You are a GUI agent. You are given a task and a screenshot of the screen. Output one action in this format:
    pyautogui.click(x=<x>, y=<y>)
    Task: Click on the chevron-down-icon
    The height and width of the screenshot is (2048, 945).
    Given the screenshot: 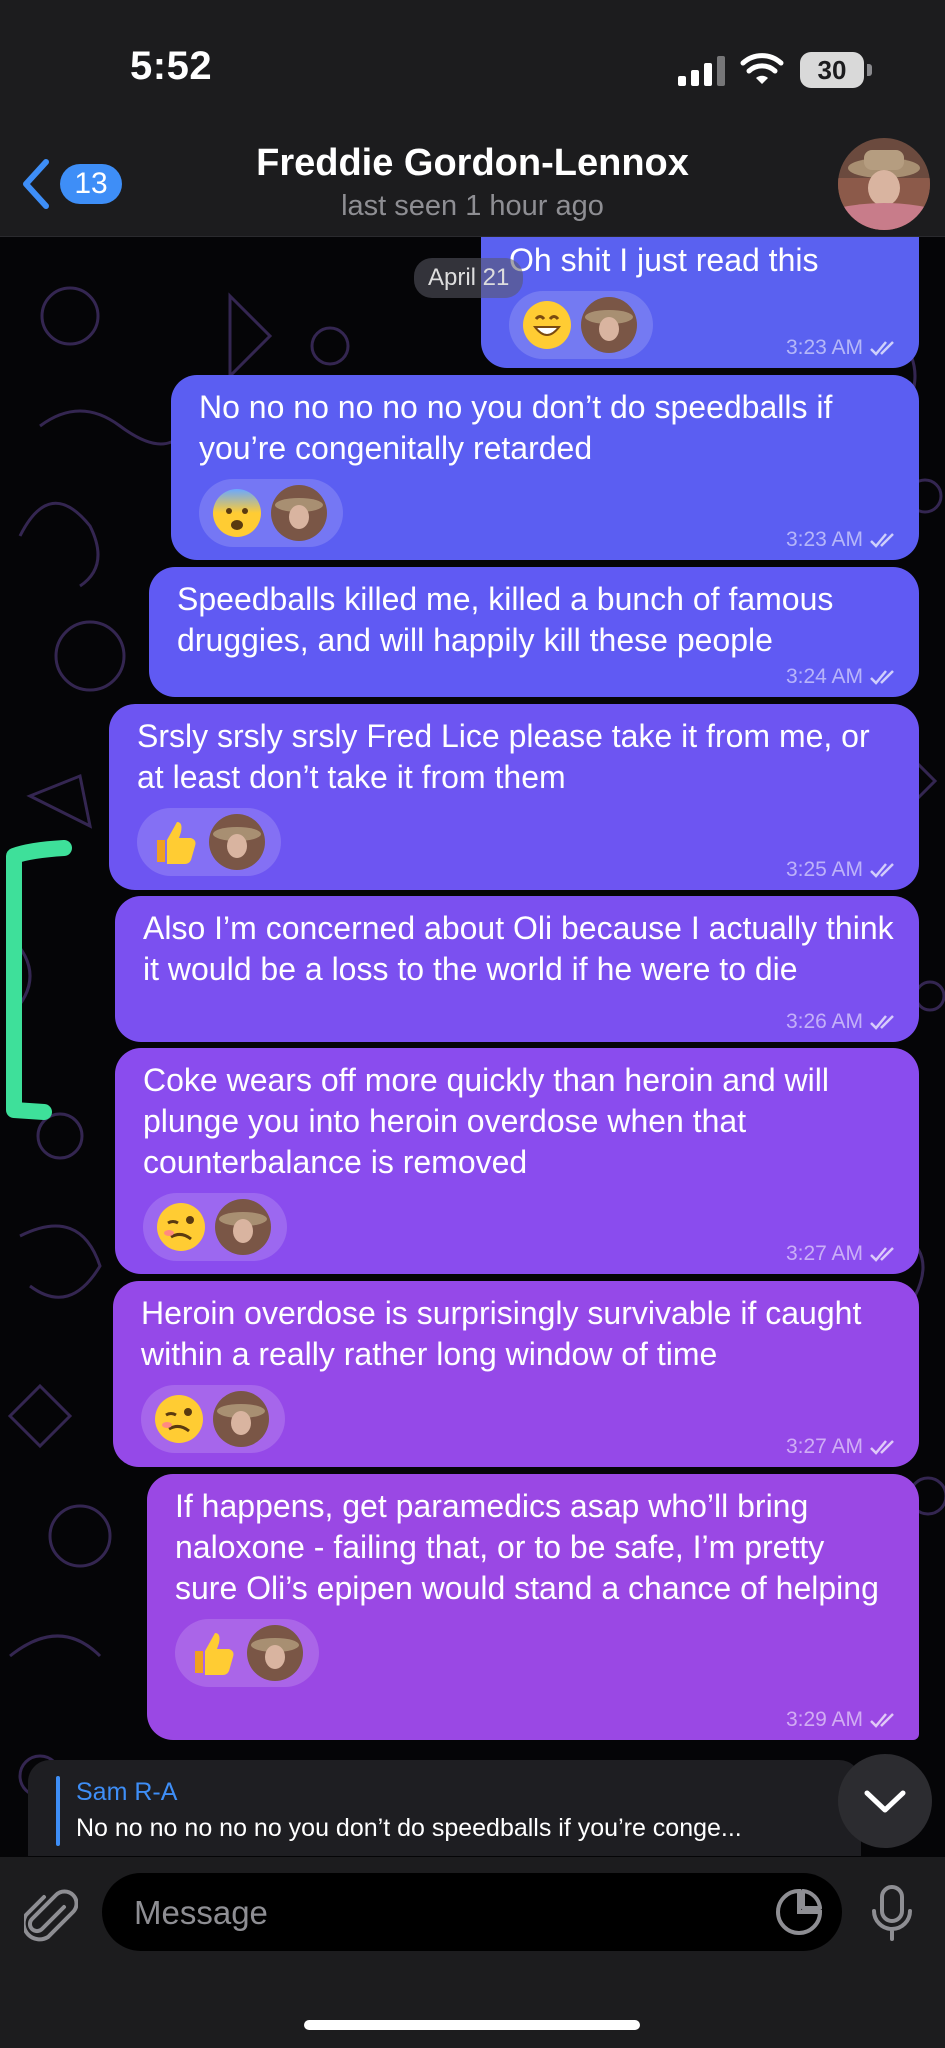 What is the action you would take?
    pyautogui.click(x=885, y=1801)
    